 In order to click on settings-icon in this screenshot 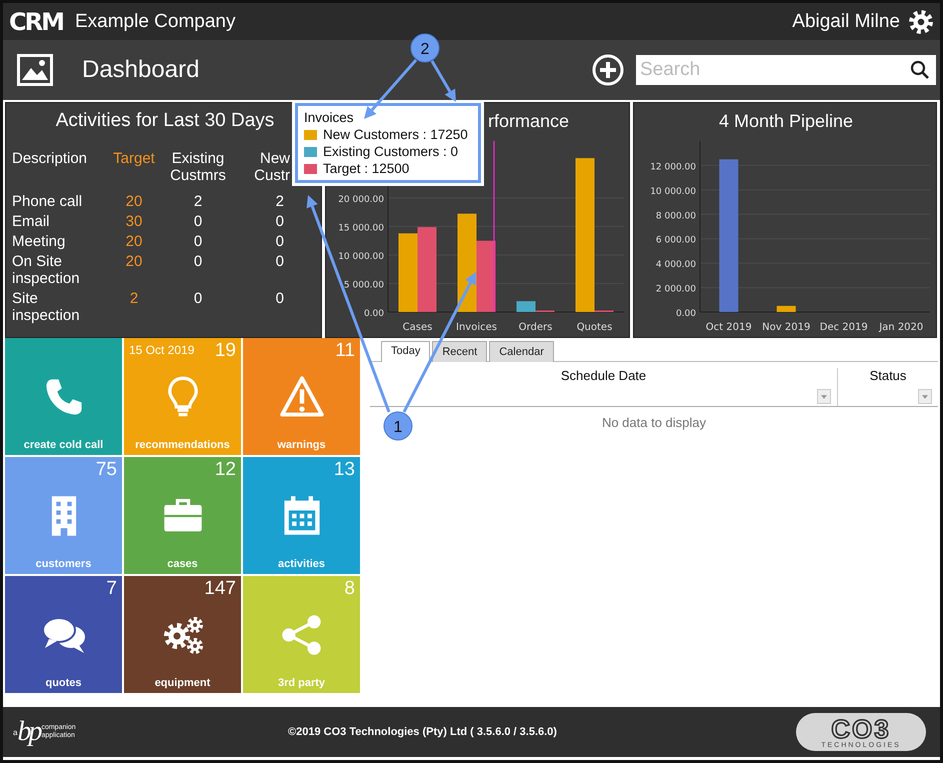, I will do `click(921, 21)`.